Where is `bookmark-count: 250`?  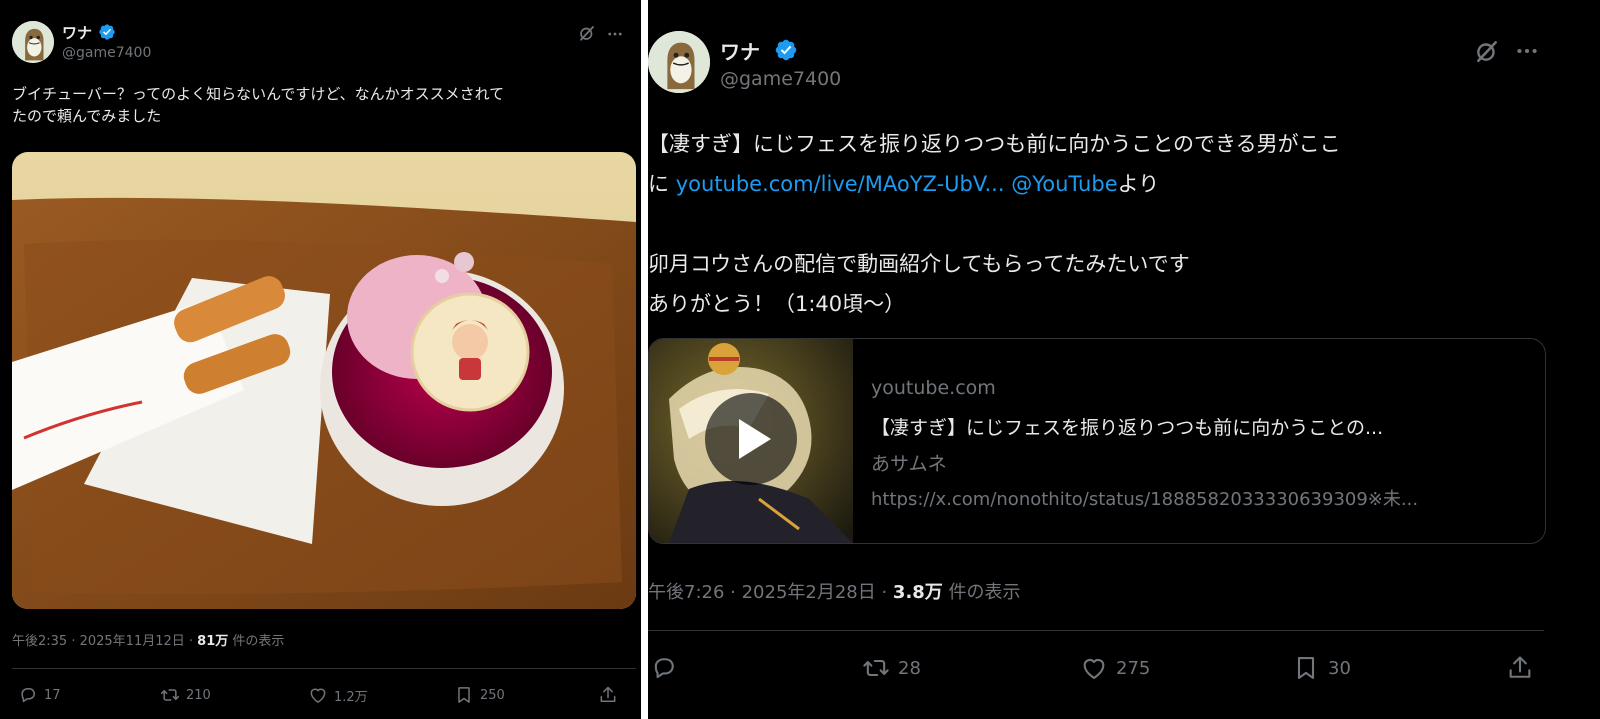
bookmark-count: 250 is located at coordinates (492, 695).